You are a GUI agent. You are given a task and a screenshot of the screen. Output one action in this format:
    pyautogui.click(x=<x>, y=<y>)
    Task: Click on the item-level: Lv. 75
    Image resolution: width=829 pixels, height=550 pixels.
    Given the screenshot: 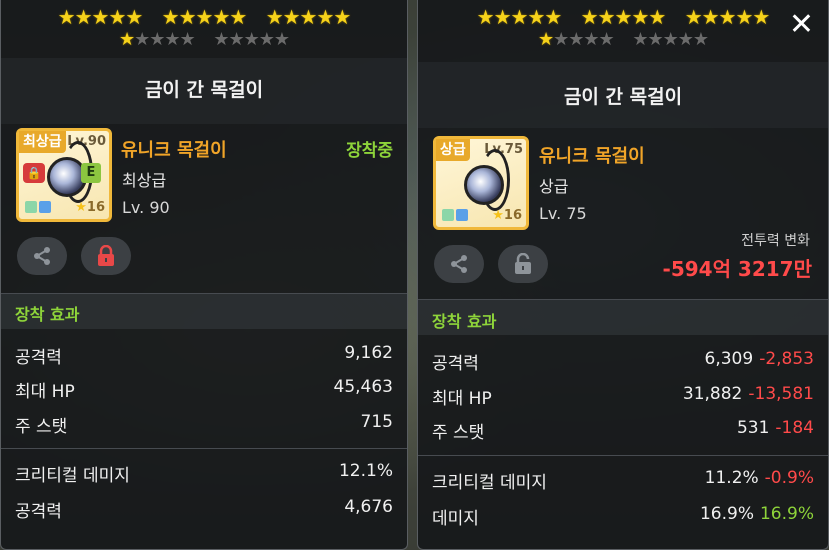 What is the action you would take?
    pyautogui.click(x=563, y=213)
    